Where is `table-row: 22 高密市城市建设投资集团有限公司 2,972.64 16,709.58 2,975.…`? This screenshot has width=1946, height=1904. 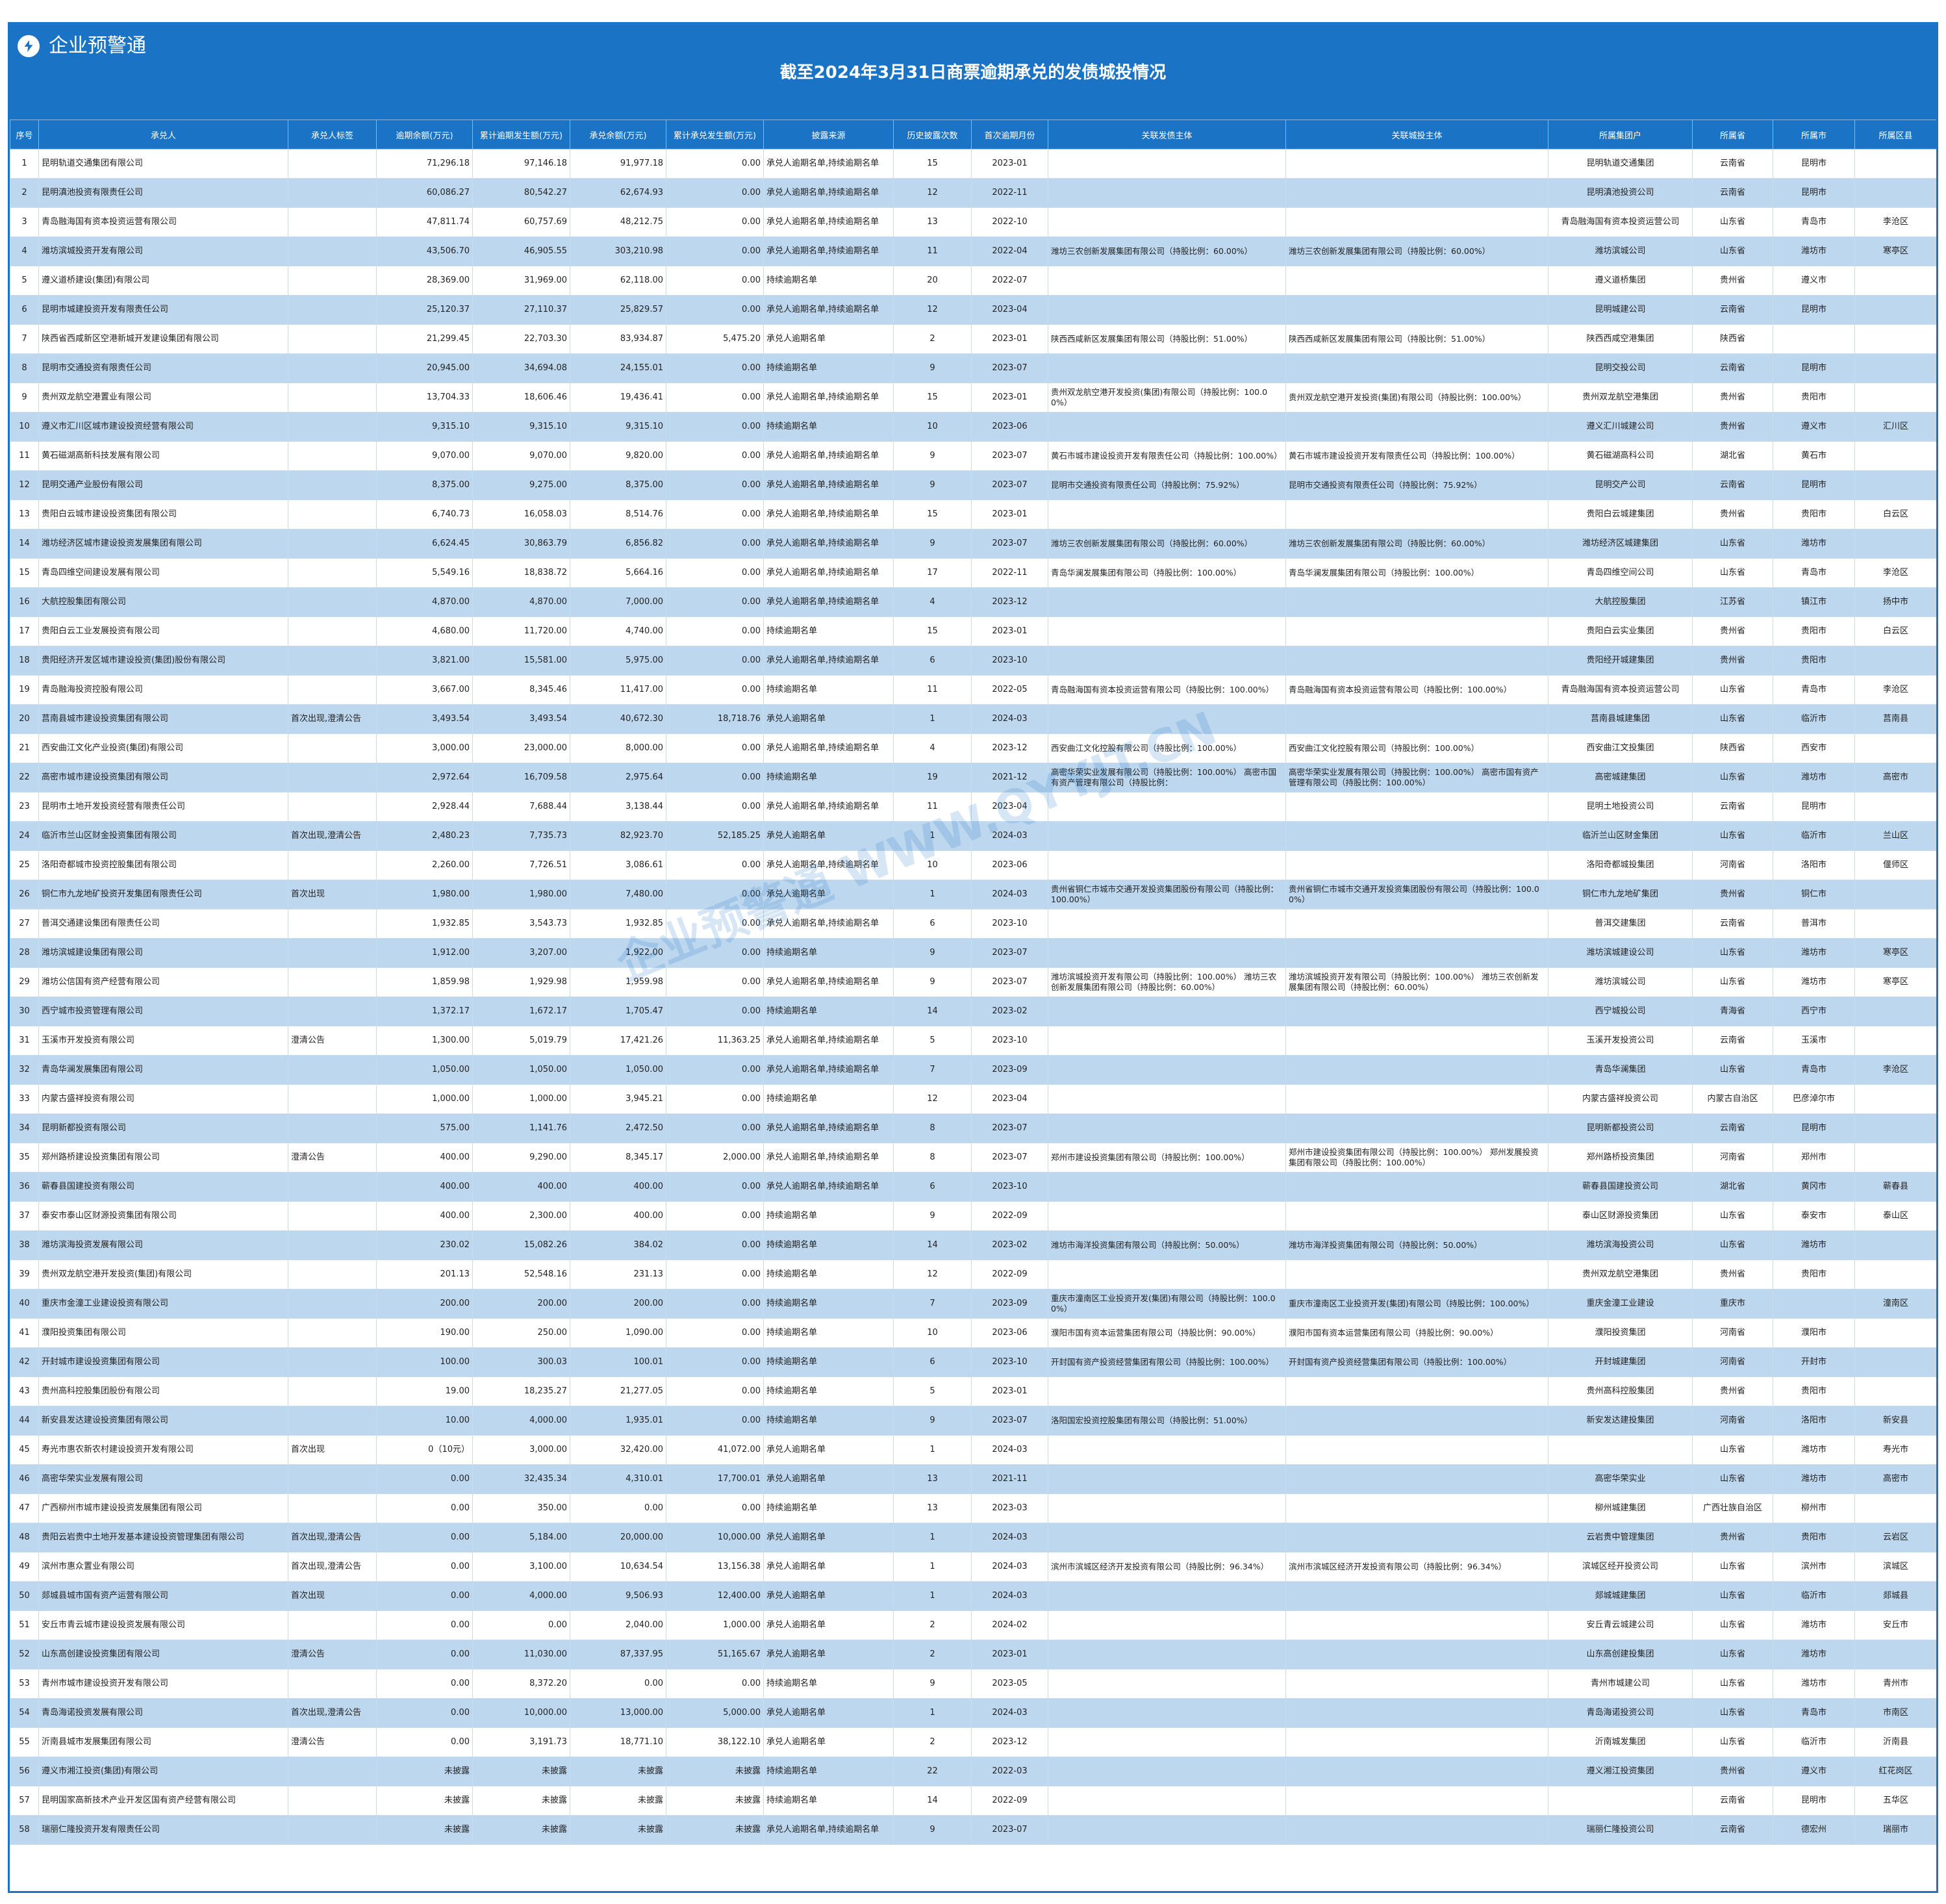
table-row: 22 高密市城市建设投资集团有限公司 2,972.64 16,709.58 2,975.… is located at coordinates (973, 778).